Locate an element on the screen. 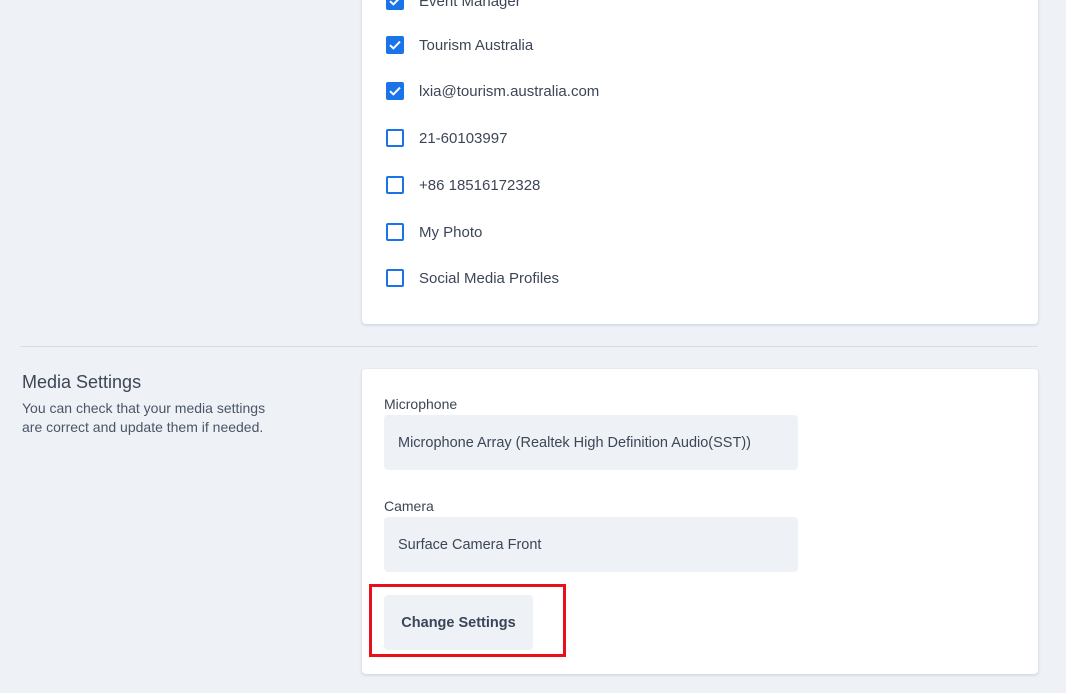 The width and height of the screenshot is (1066, 693). share-option-label: 21-60103997 is located at coordinates (463, 138).